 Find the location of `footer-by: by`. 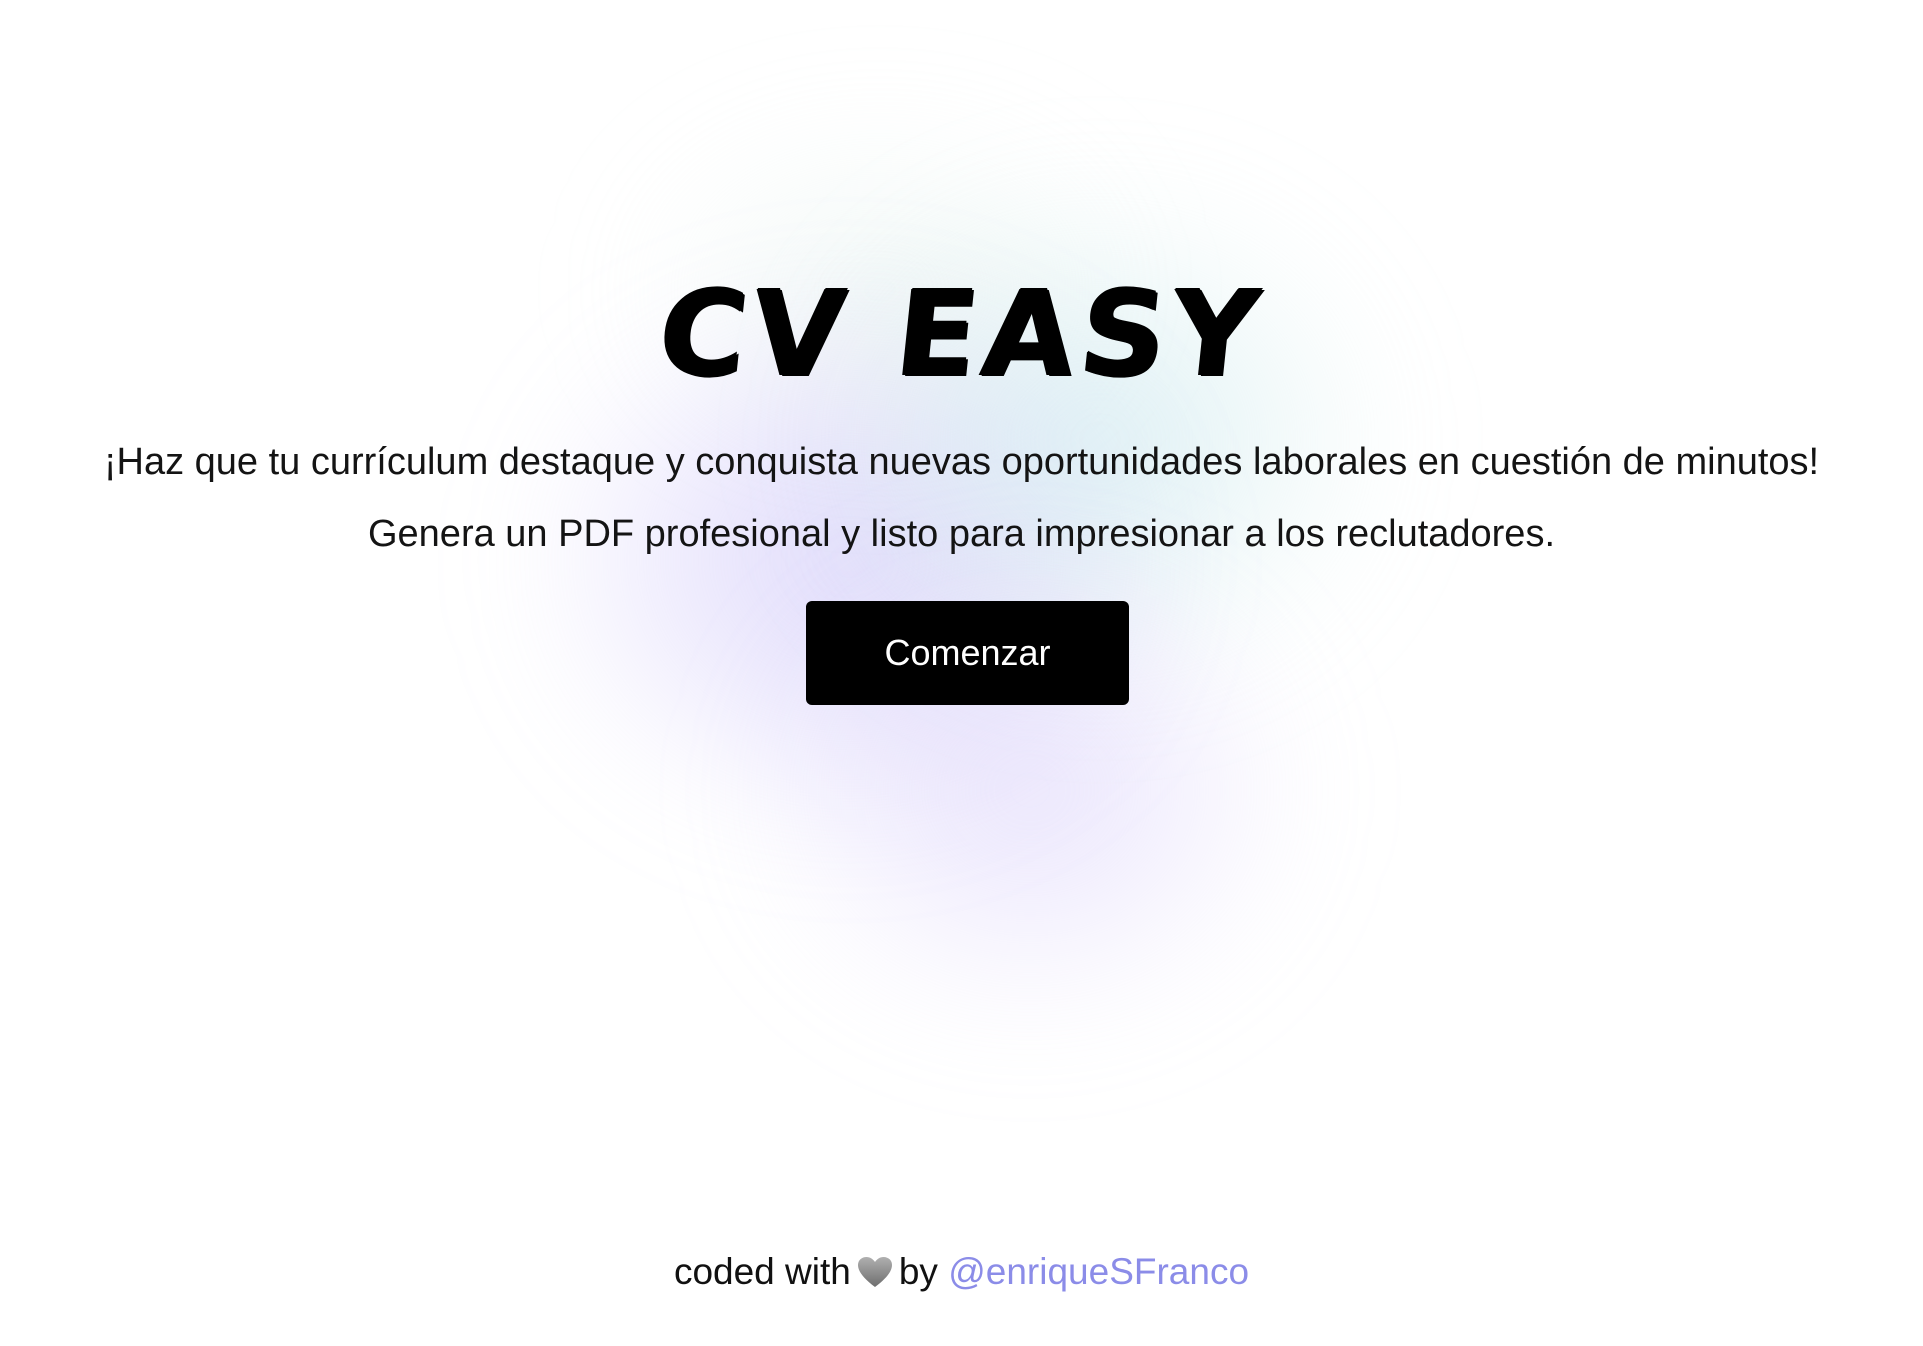

footer-by: by is located at coordinates (918, 1271).